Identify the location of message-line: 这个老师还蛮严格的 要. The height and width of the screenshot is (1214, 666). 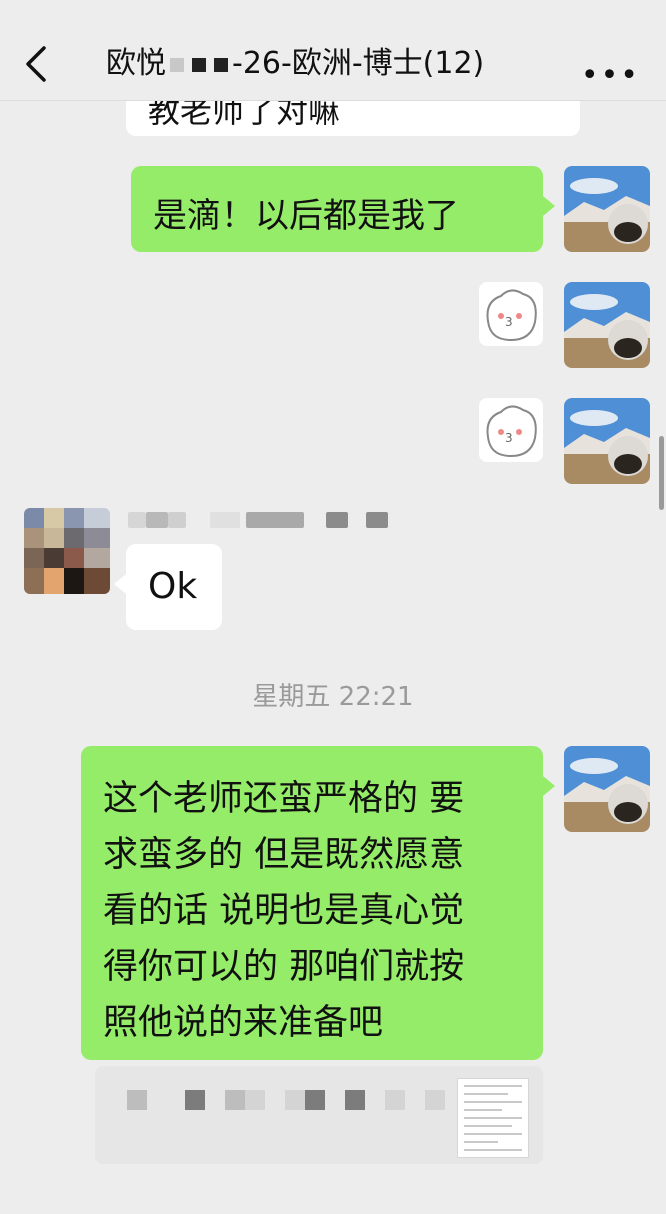
(284, 799).